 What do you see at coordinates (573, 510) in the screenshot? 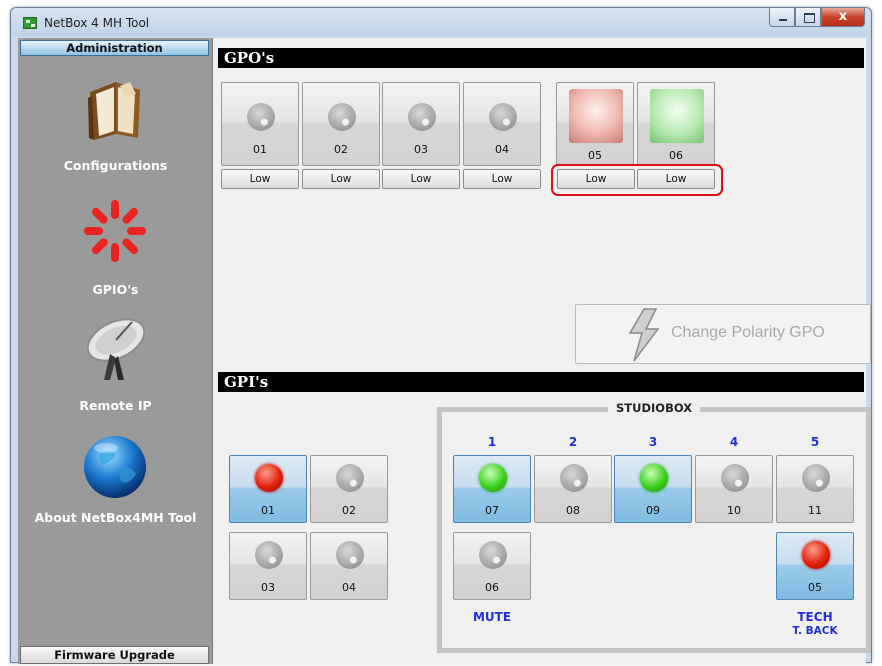
I see `gpi-input-label: 08` at bounding box center [573, 510].